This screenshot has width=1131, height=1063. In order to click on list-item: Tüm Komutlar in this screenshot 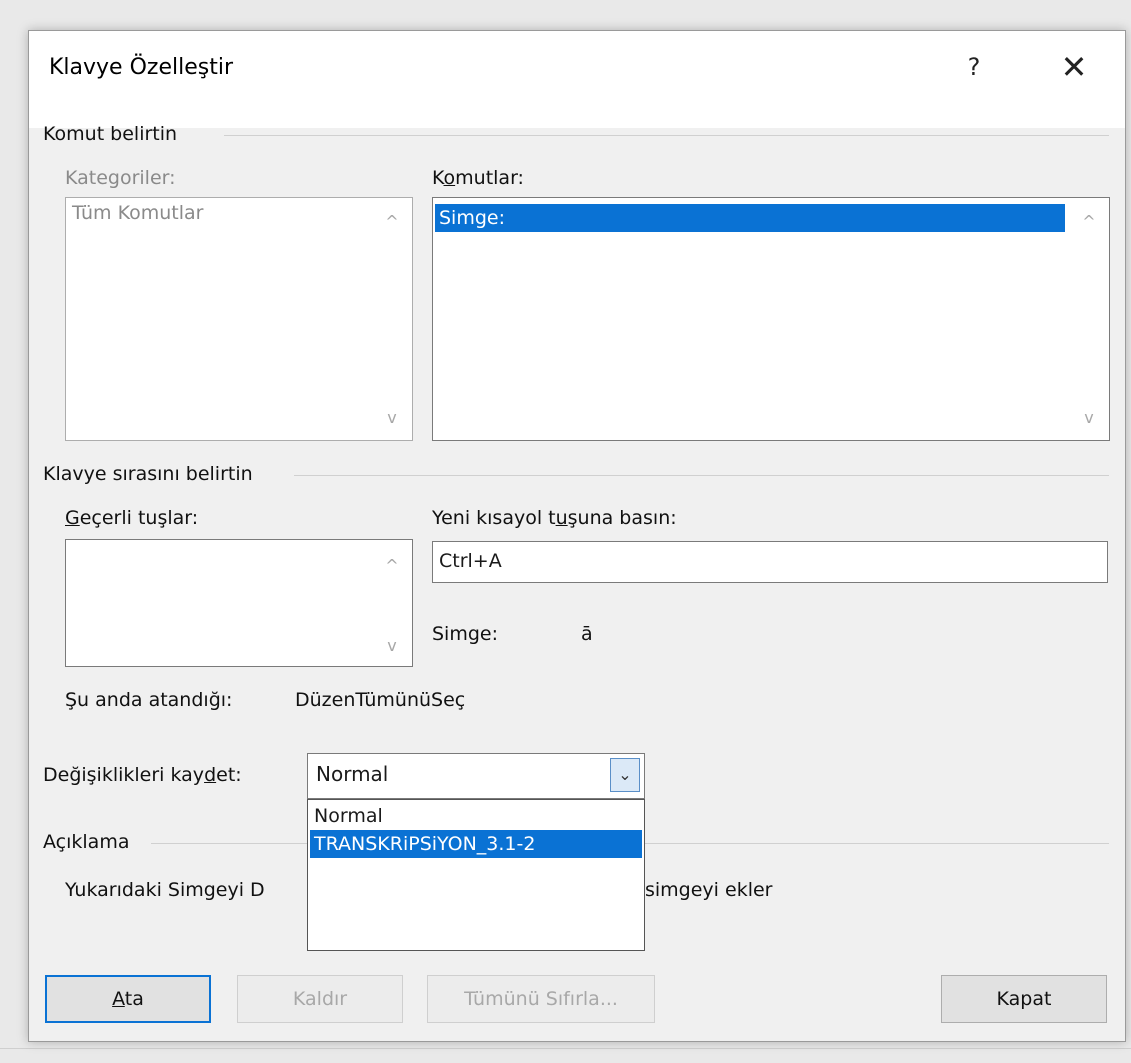, I will do `click(135, 213)`.